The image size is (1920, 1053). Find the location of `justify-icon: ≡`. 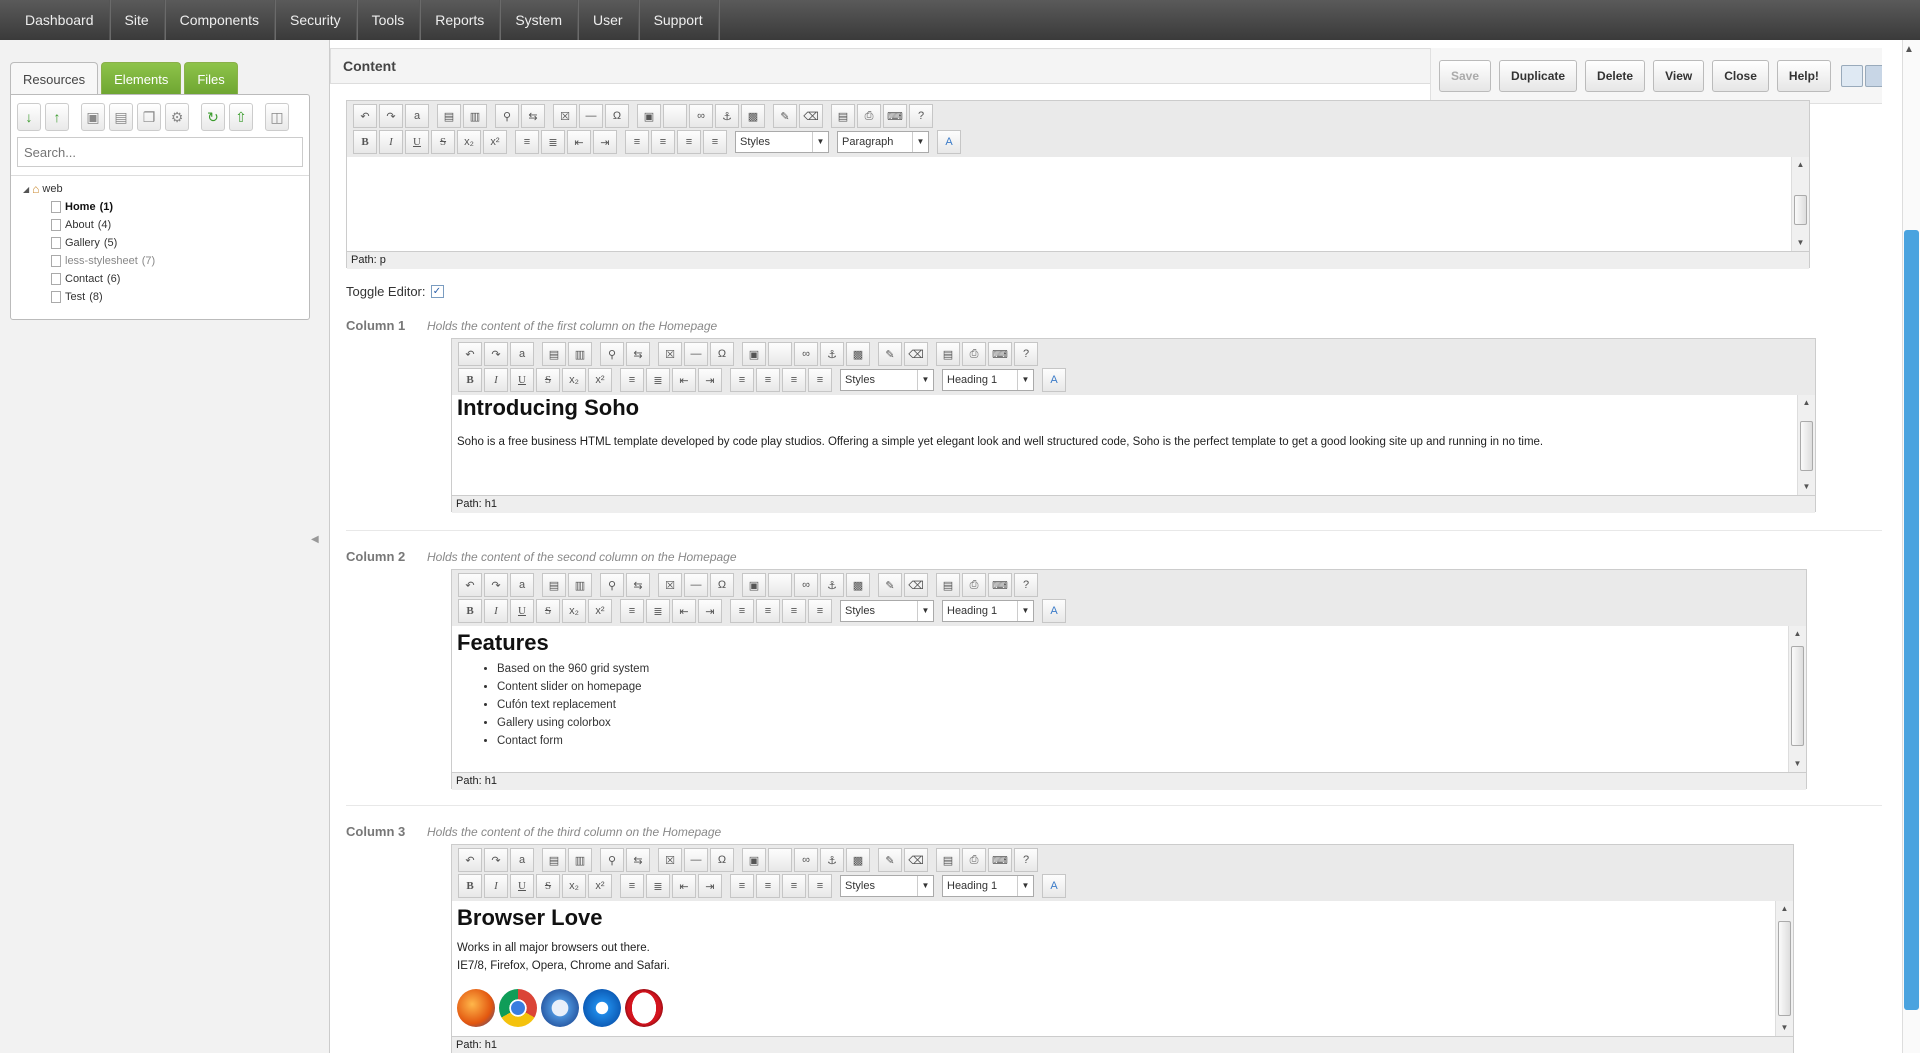

justify-icon: ≡ is located at coordinates (820, 611).